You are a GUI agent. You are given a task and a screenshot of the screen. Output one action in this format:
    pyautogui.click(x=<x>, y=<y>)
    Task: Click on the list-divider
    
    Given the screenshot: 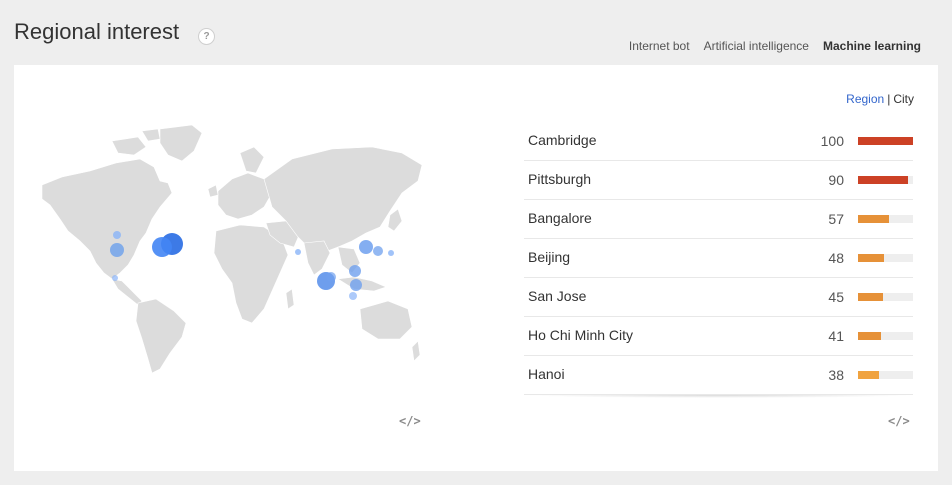 What is the action you would take?
    pyautogui.click(x=718, y=396)
    